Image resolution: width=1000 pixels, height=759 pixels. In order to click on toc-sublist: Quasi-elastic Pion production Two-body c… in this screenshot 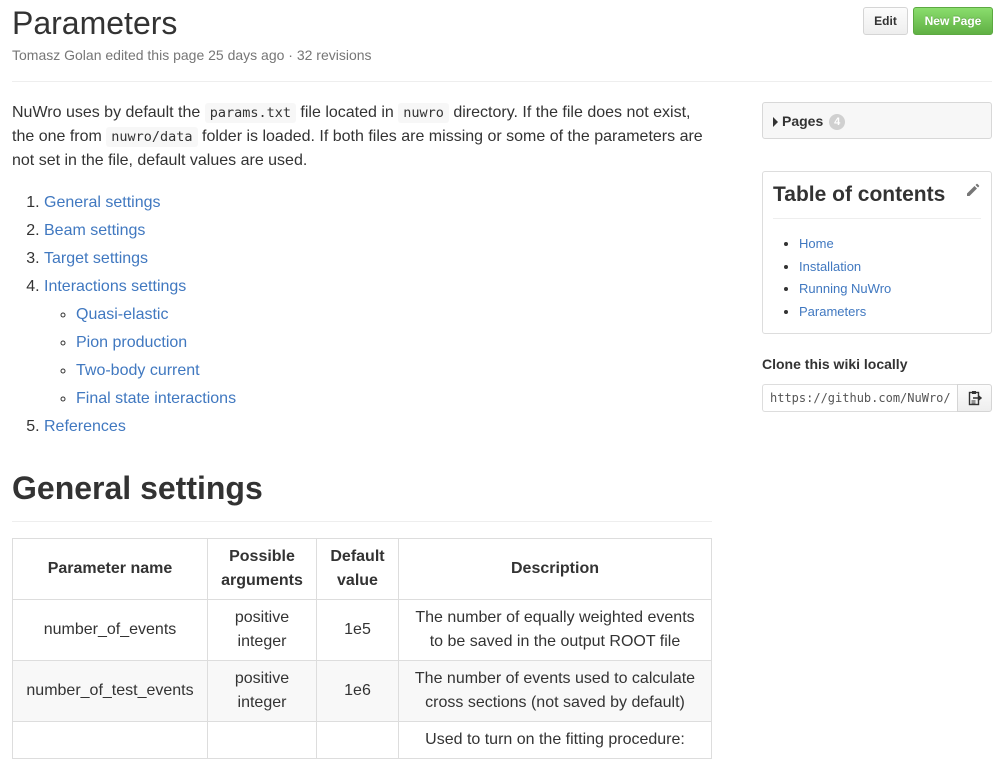, I will do `click(378, 357)`.